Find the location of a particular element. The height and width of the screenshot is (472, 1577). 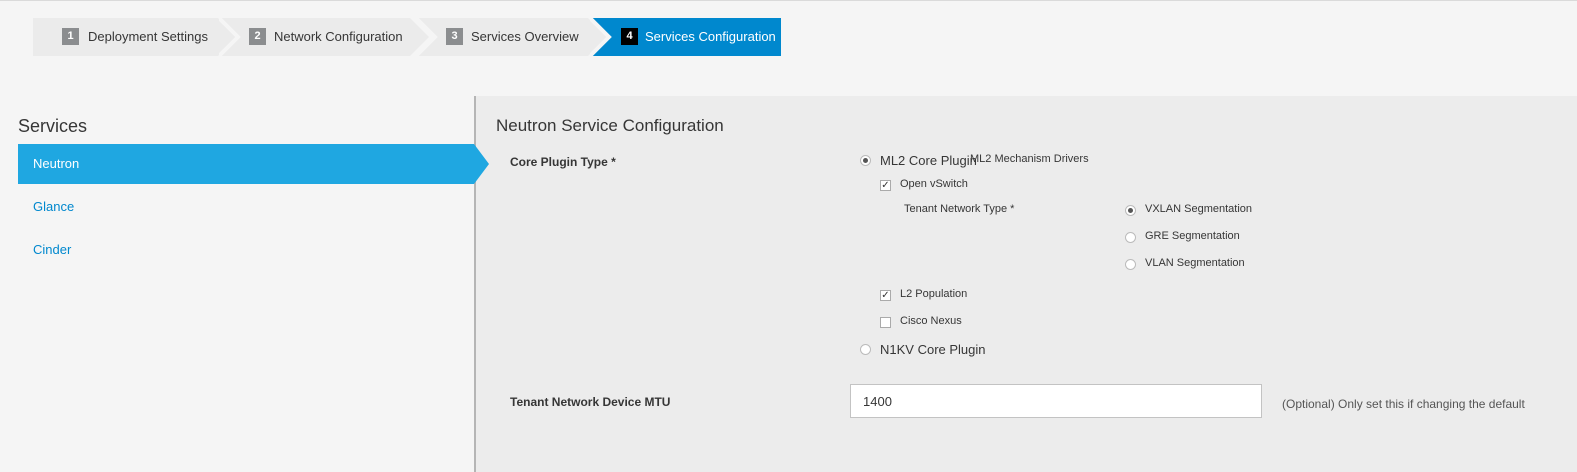

step-number: 3 is located at coordinates (454, 36).